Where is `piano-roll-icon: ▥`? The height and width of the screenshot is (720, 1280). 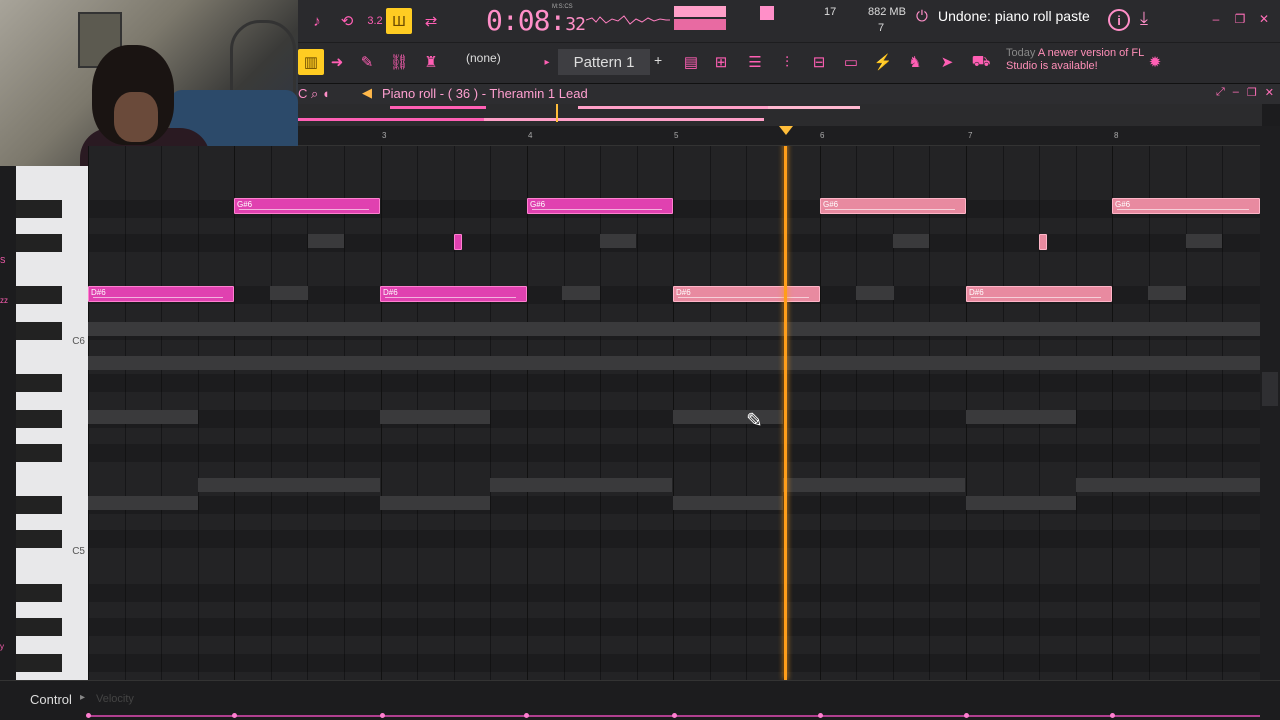 piano-roll-icon: ▥ is located at coordinates (311, 62).